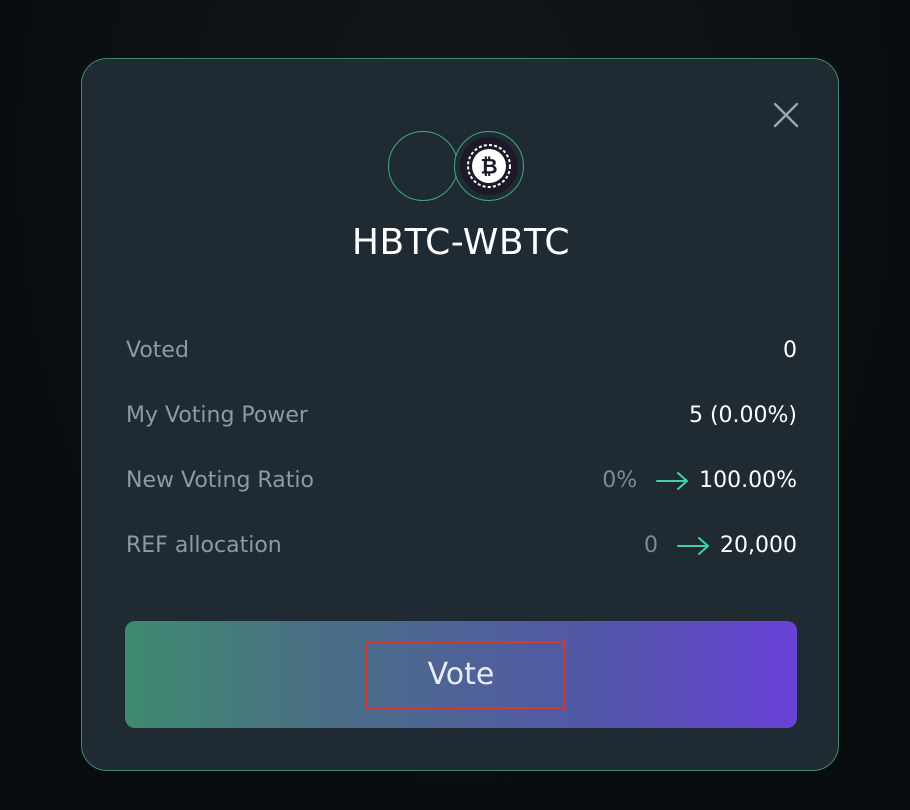 The image size is (910, 810). I want to click on bitcoin-token: ₿, so click(489, 166).